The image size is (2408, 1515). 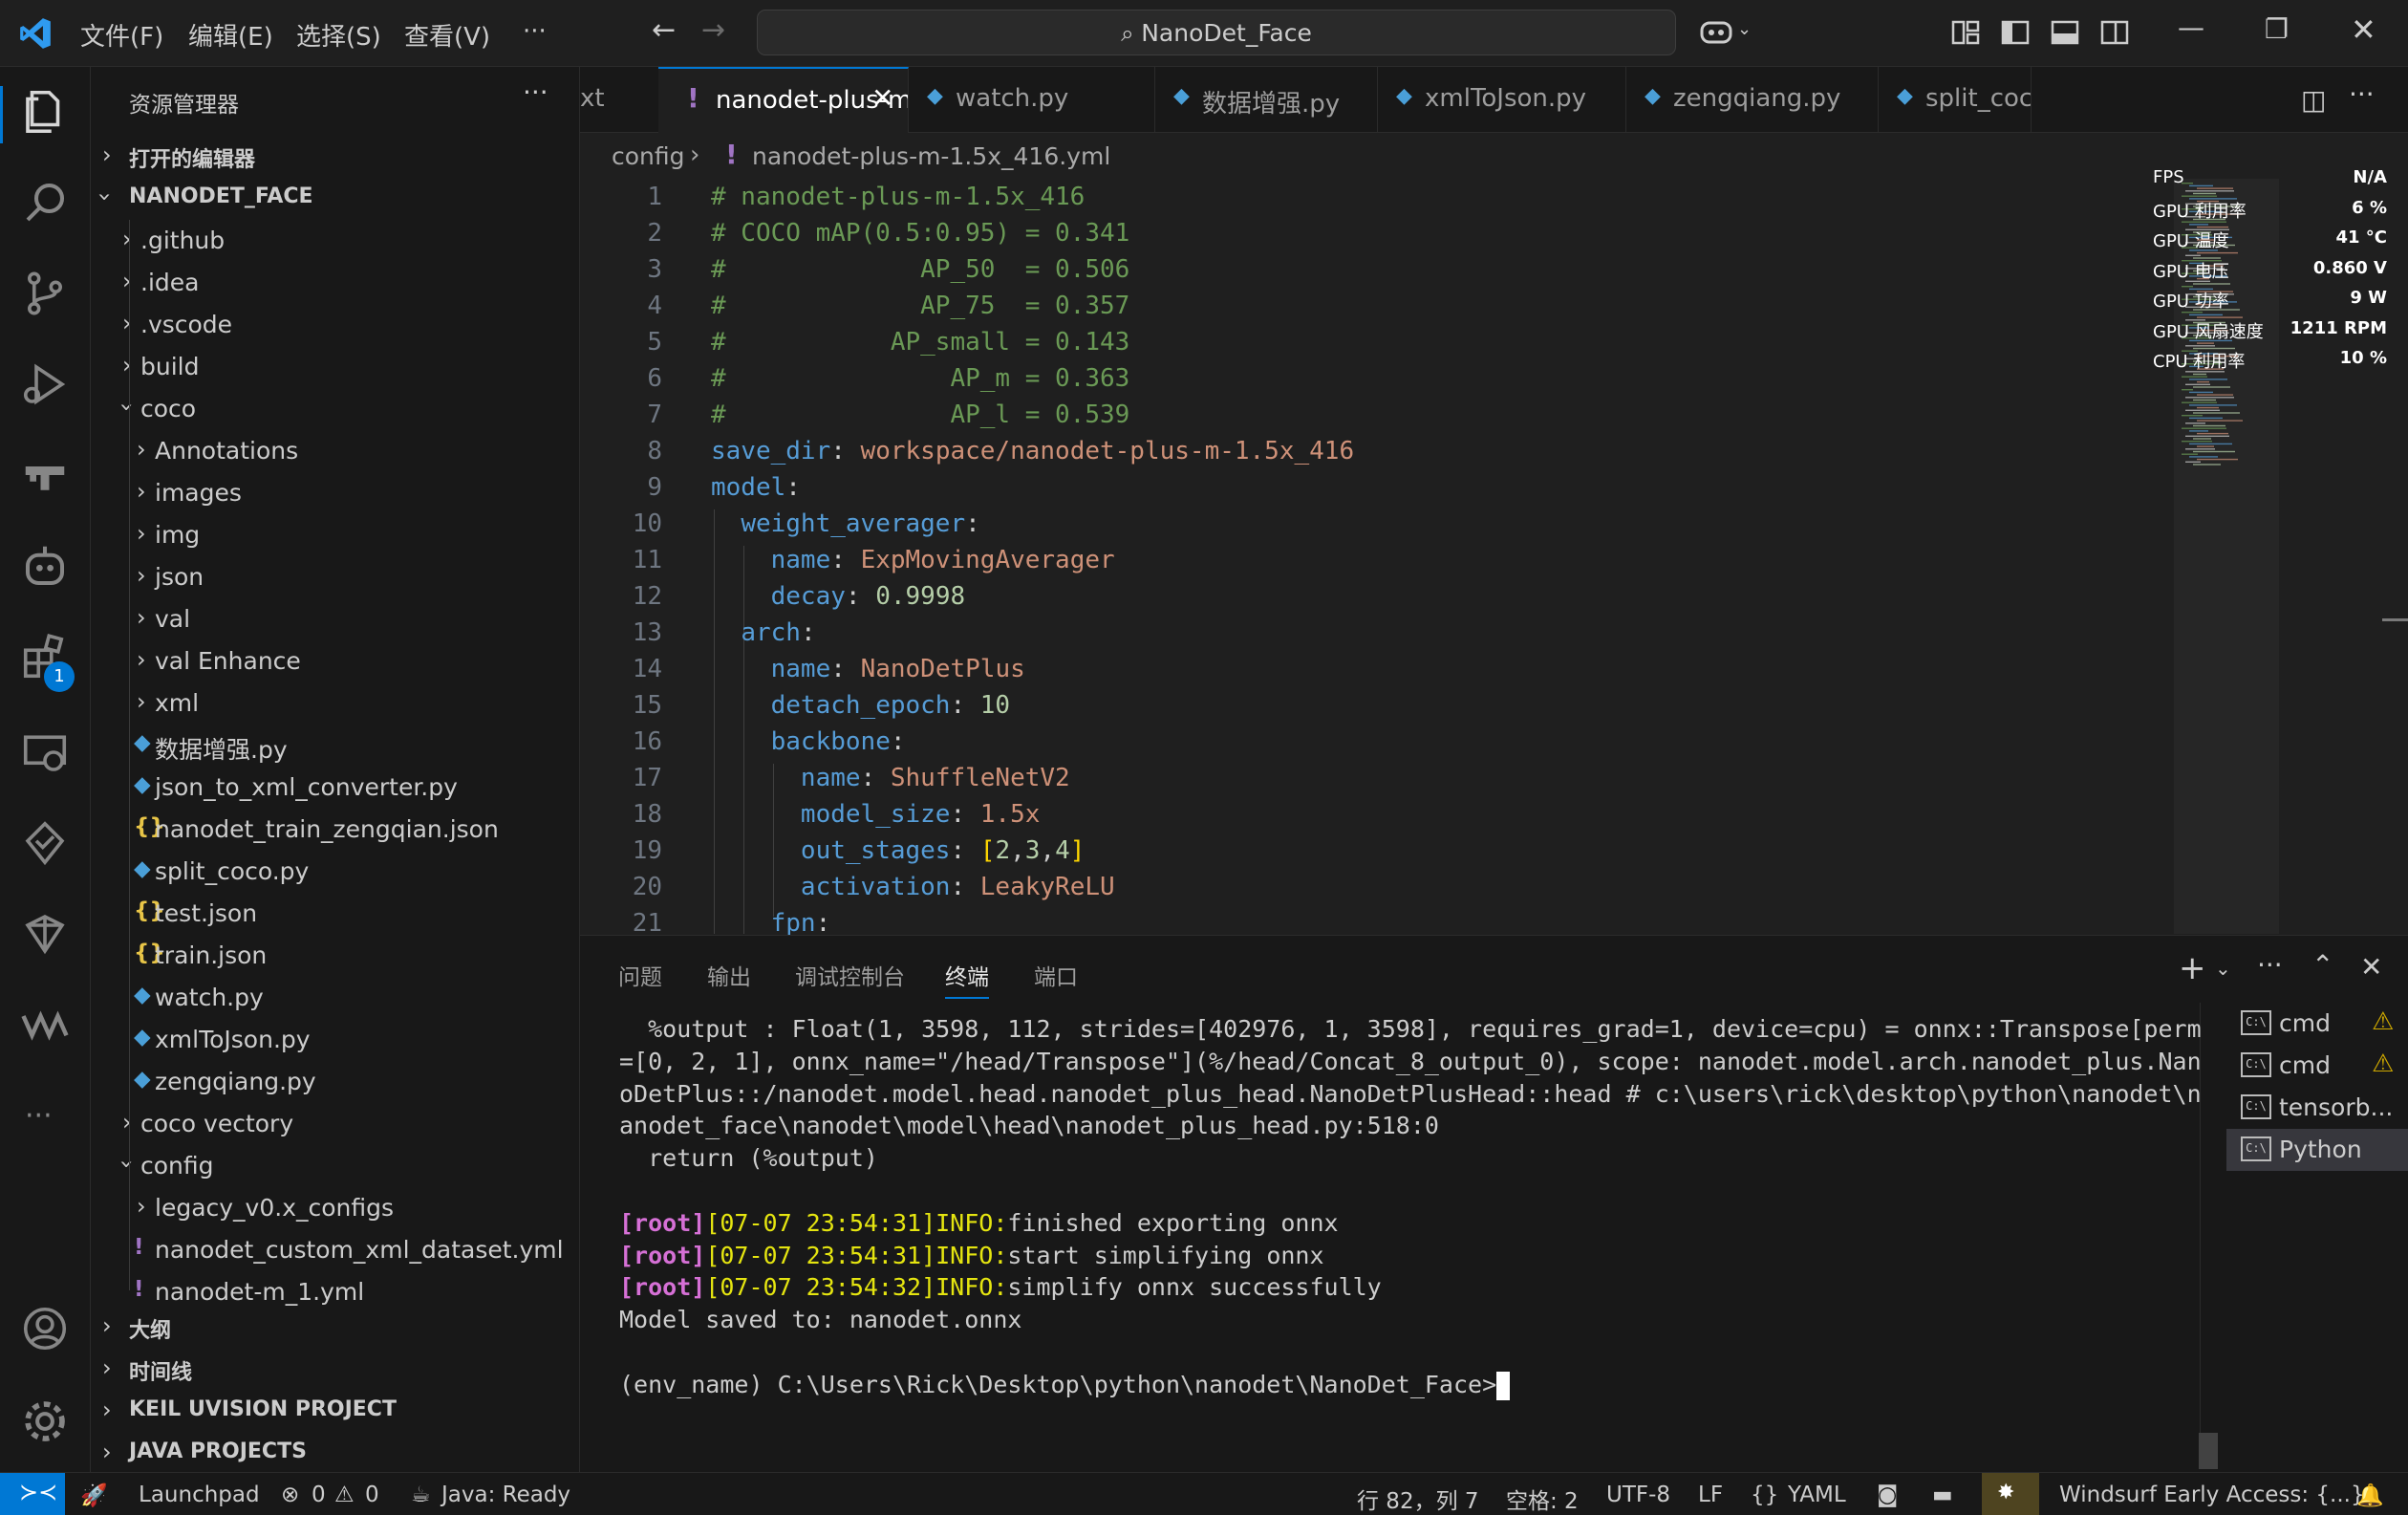 What do you see at coordinates (505, 1495) in the screenshot?
I see `java-status: Java: Ready` at bounding box center [505, 1495].